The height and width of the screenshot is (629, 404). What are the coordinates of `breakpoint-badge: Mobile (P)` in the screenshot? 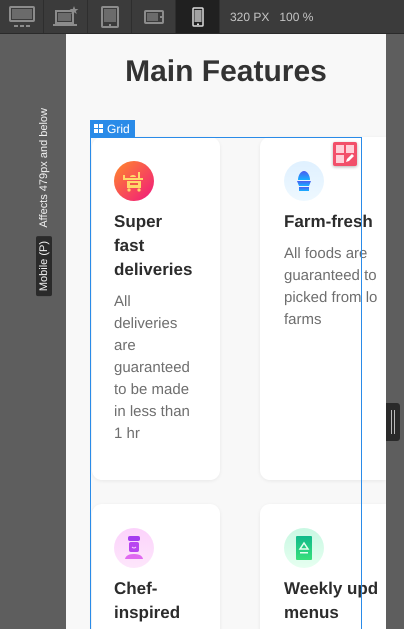 It's located at (44, 266).